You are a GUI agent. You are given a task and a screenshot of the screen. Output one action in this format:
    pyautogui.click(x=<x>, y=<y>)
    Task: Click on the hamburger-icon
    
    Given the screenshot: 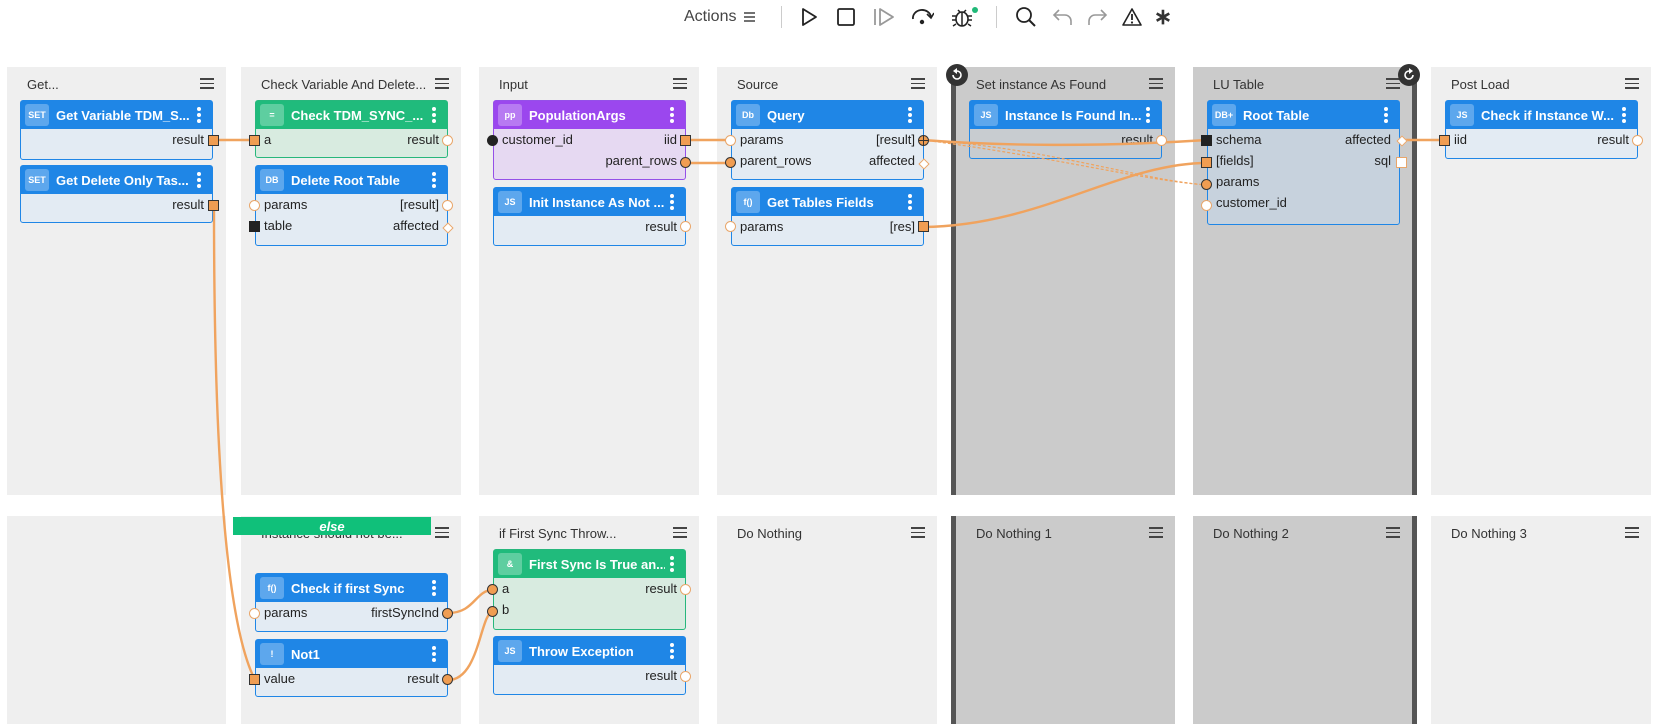 What is the action you would take?
    pyautogui.click(x=750, y=17)
    